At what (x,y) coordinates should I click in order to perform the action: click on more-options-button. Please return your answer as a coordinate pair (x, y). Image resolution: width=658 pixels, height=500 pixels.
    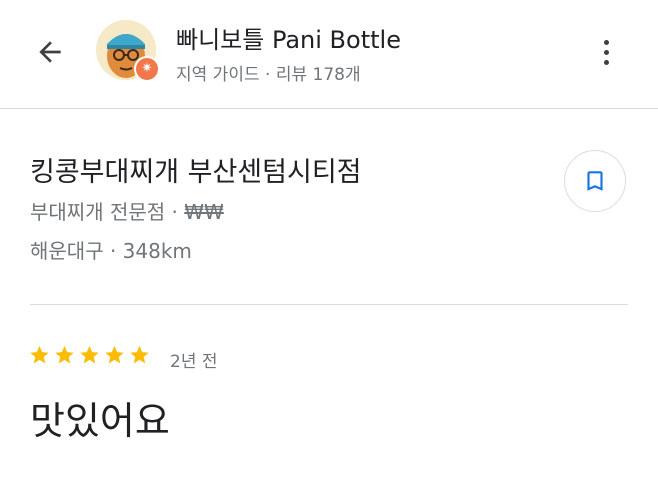
    Looking at the image, I should click on (606, 52).